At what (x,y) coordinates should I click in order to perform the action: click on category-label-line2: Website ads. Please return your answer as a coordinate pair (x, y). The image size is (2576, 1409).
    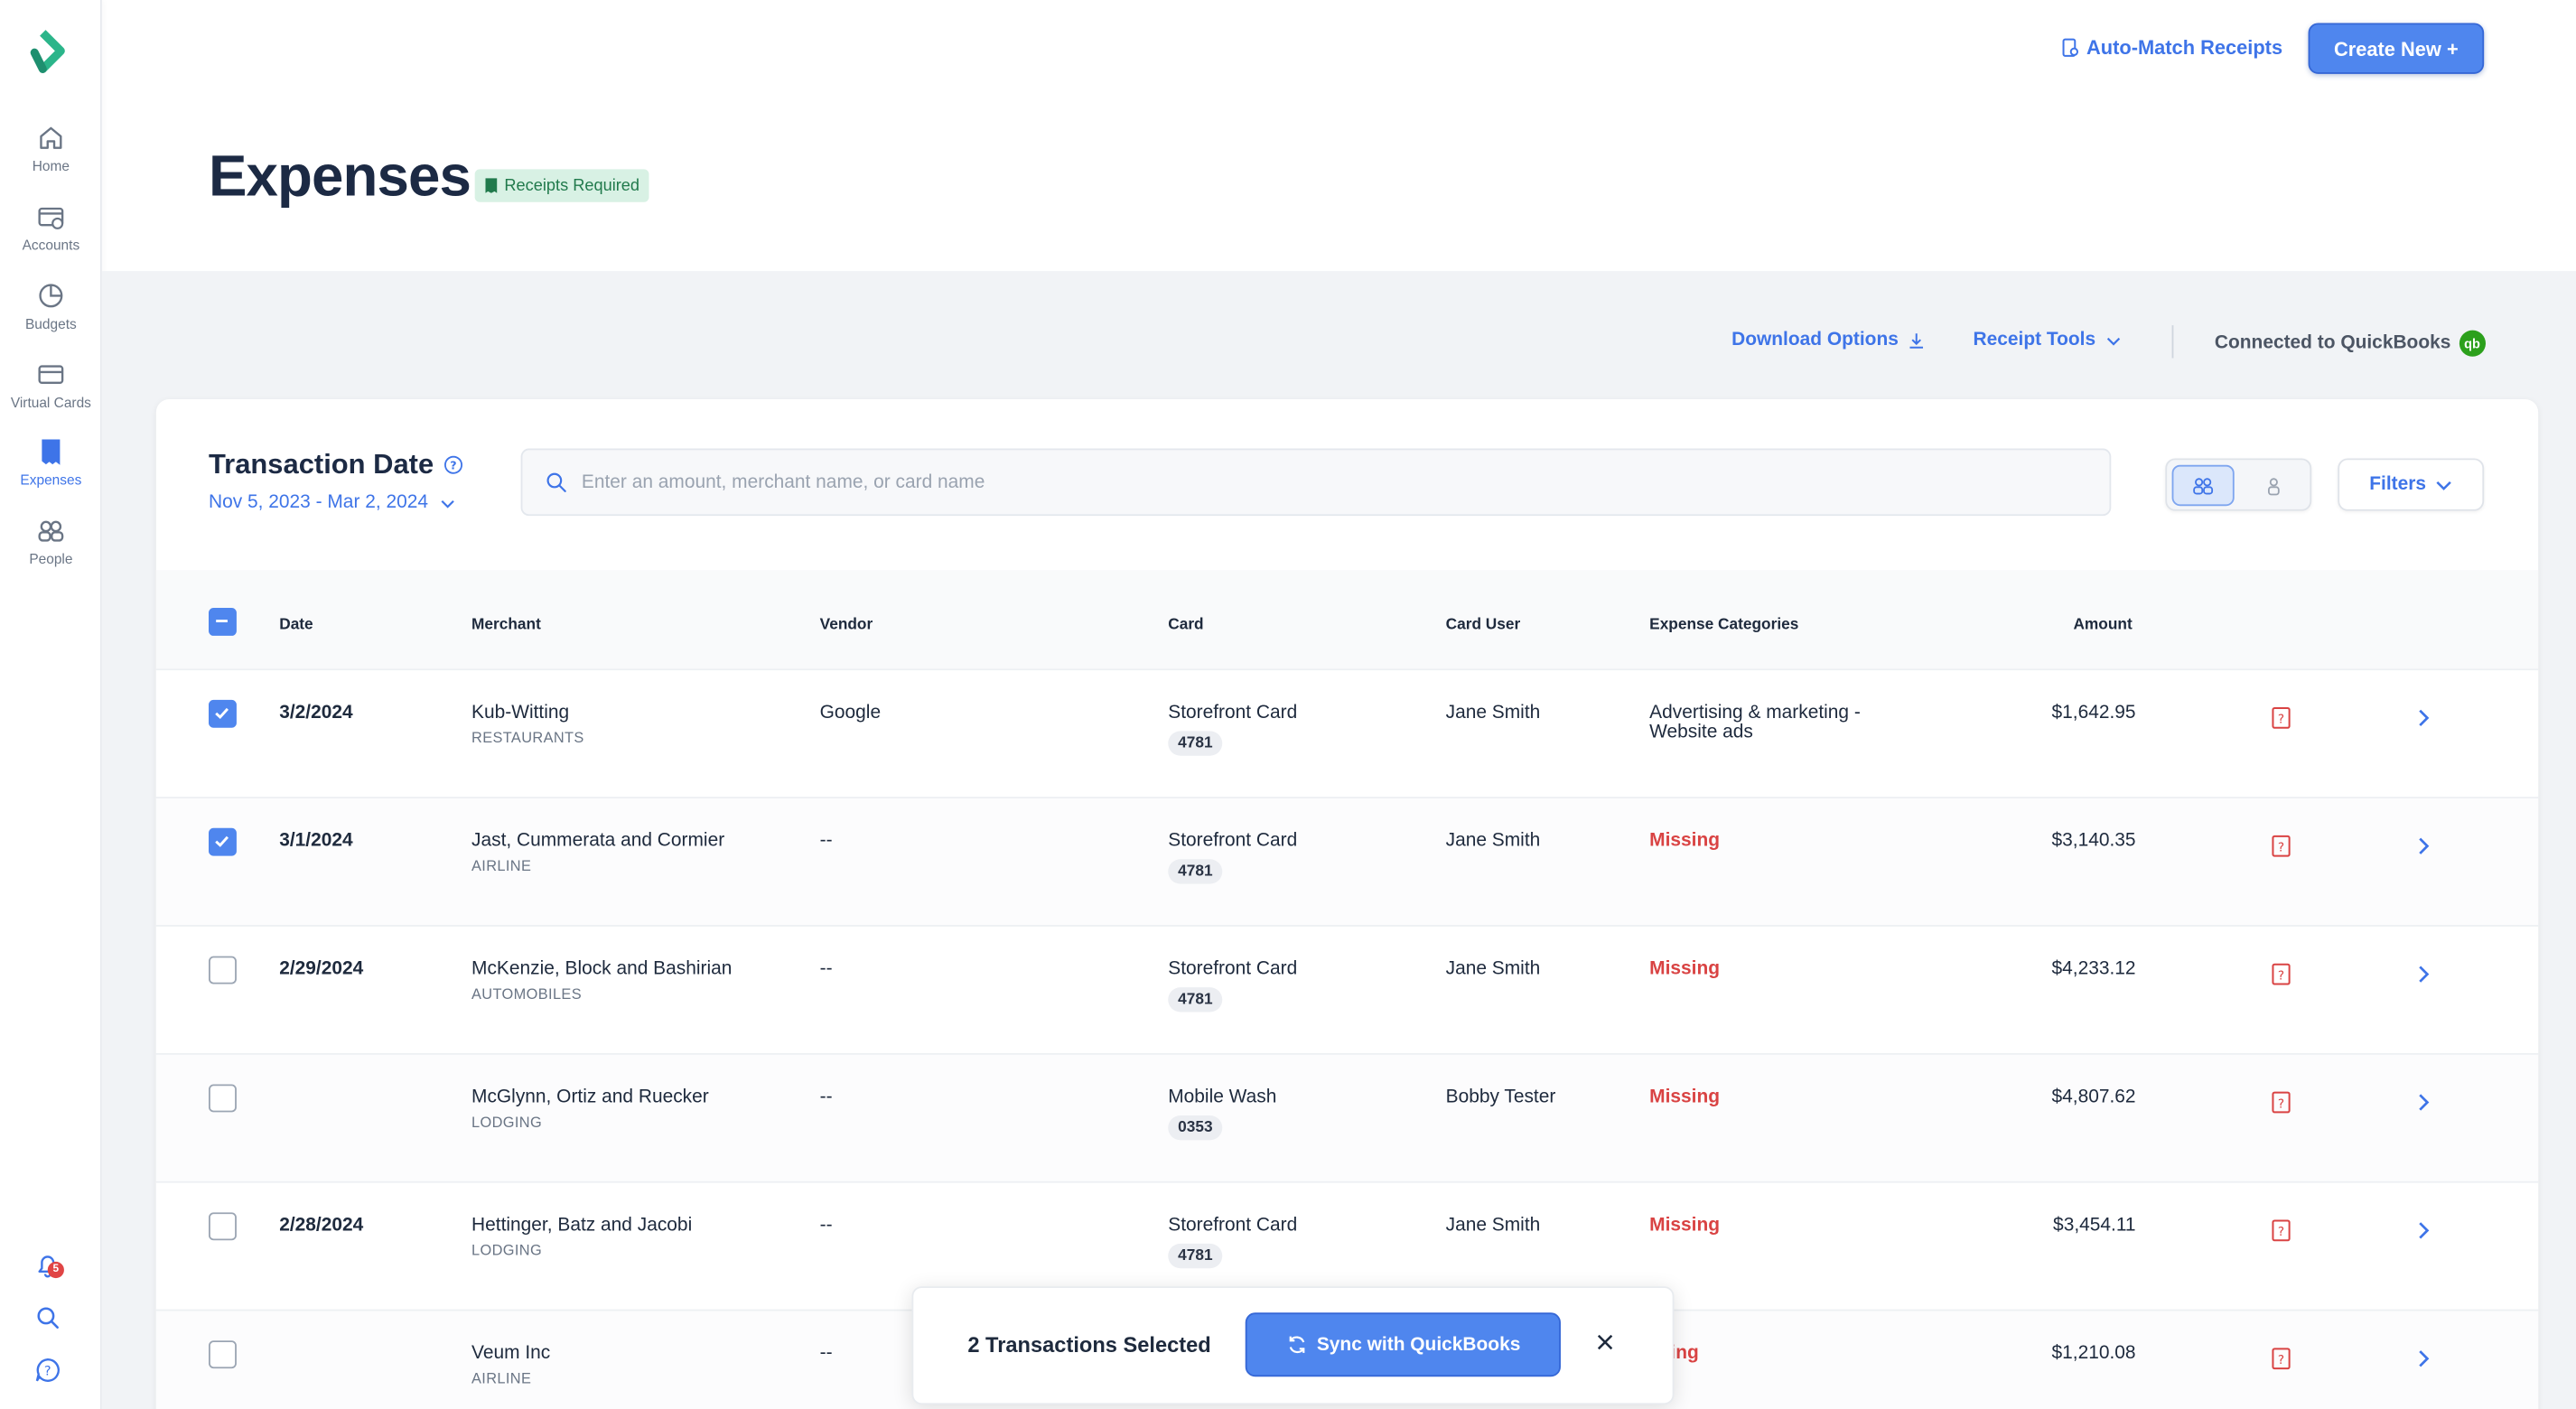
    Looking at the image, I should click on (1701, 733).